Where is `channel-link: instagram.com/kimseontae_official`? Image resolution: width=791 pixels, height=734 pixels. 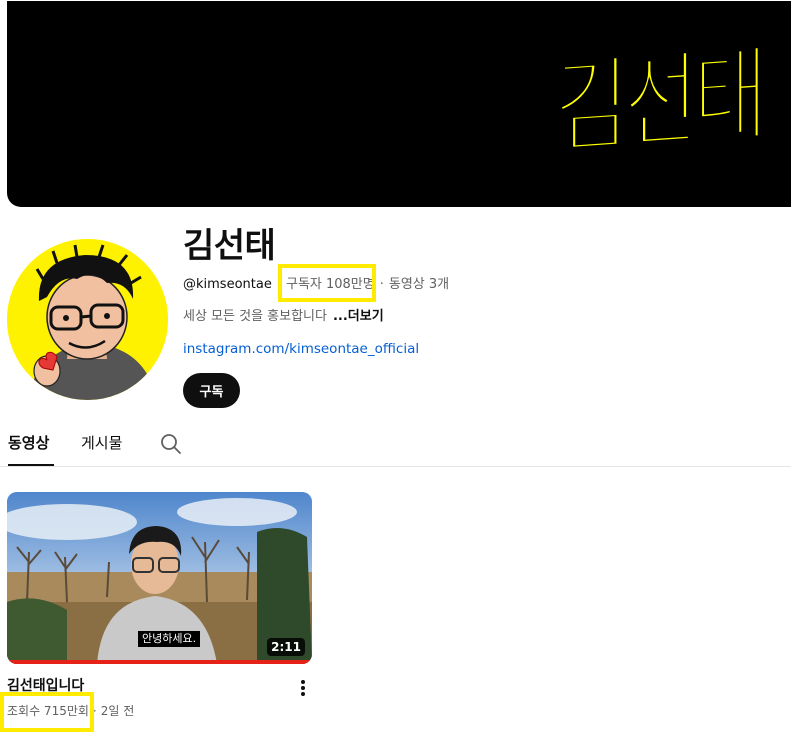
channel-link: instagram.com/kimseontae_official is located at coordinates (301, 349).